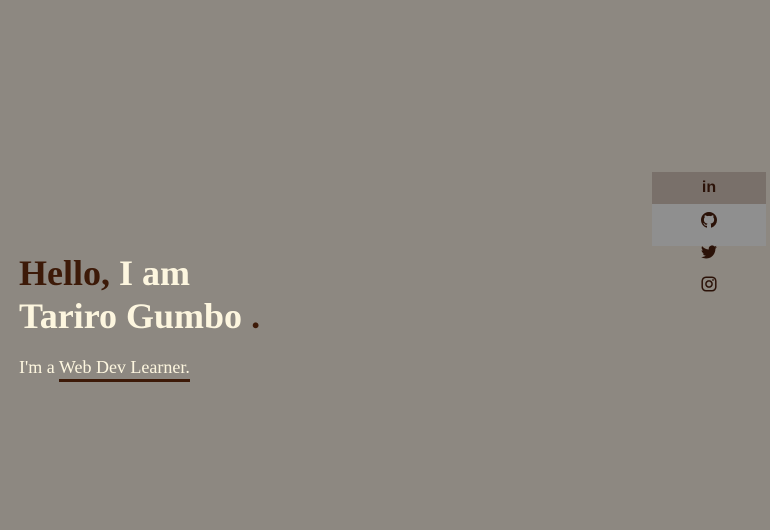 The image size is (770, 530). I want to click on name-text: Tariro Gumbo, so click(131, 316).